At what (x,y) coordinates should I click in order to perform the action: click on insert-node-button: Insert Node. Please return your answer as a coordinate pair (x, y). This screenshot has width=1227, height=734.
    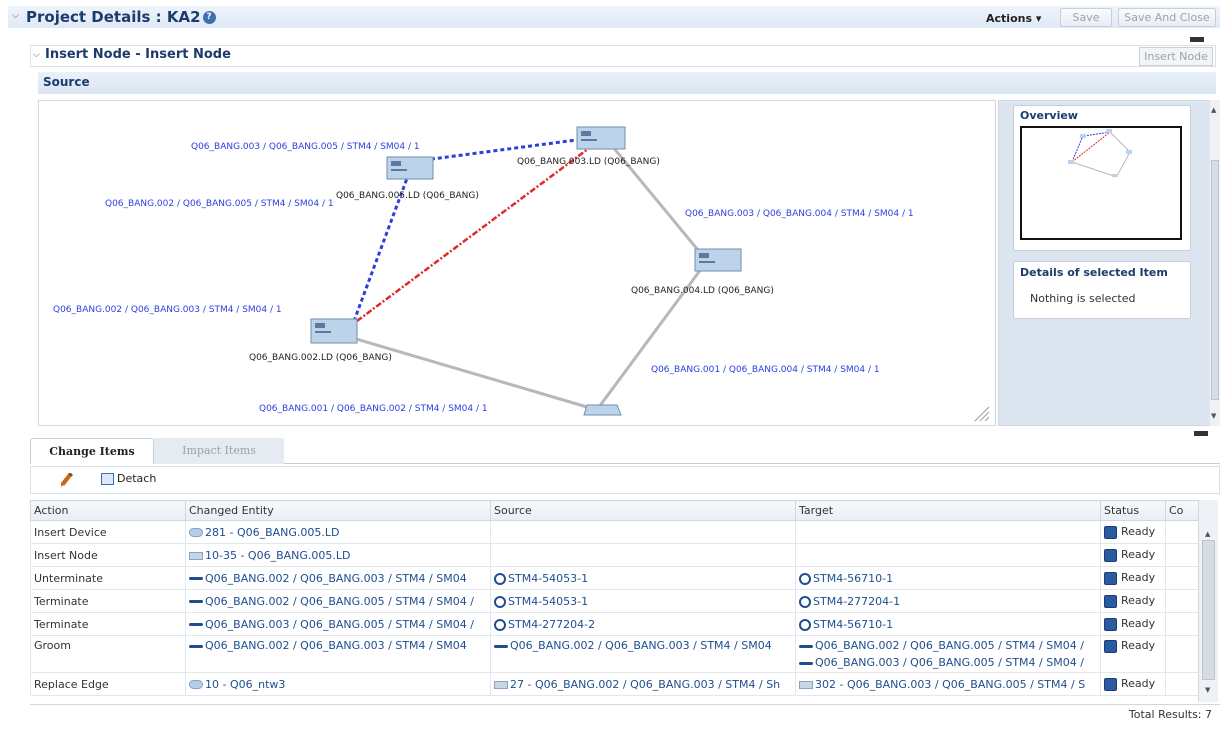
    Looking at the image, I should click on (1176, 56).